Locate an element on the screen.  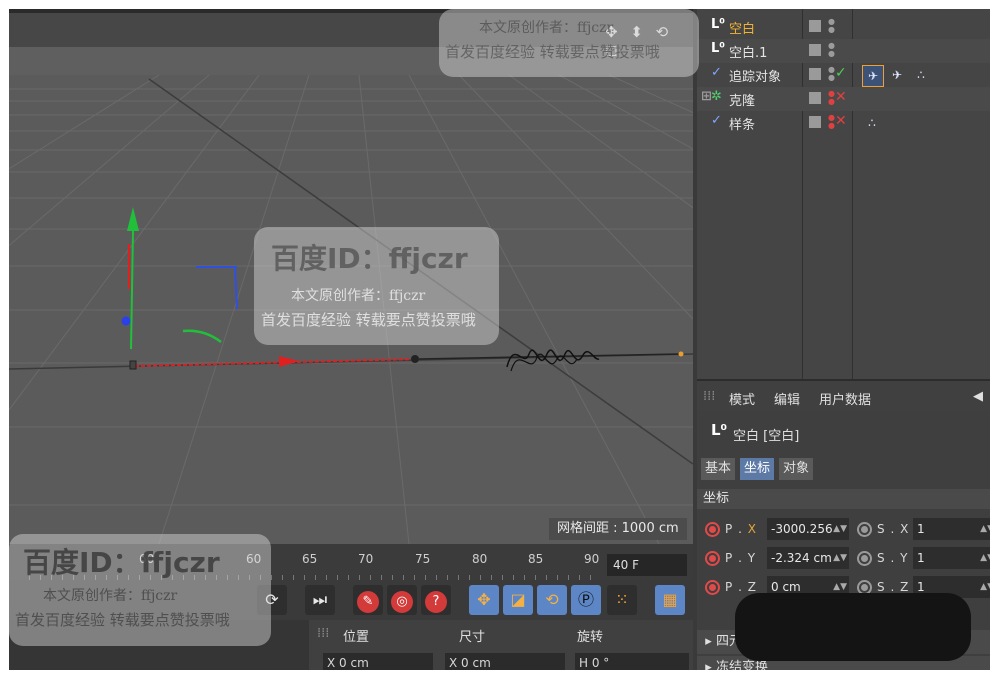
go-to-end-icon: ⏭ is located at coordinates (320, 600).